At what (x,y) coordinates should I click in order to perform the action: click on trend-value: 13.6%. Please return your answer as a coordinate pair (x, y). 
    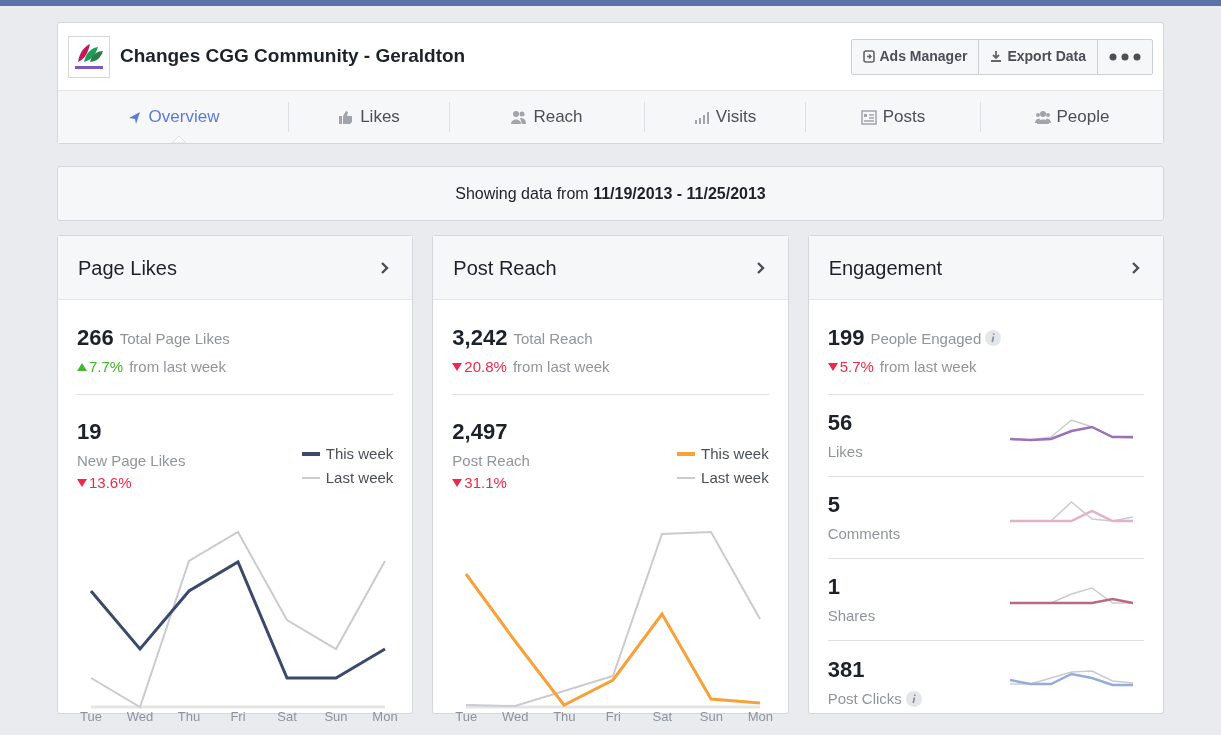
    Looking at the image, I should click on (110, 483).